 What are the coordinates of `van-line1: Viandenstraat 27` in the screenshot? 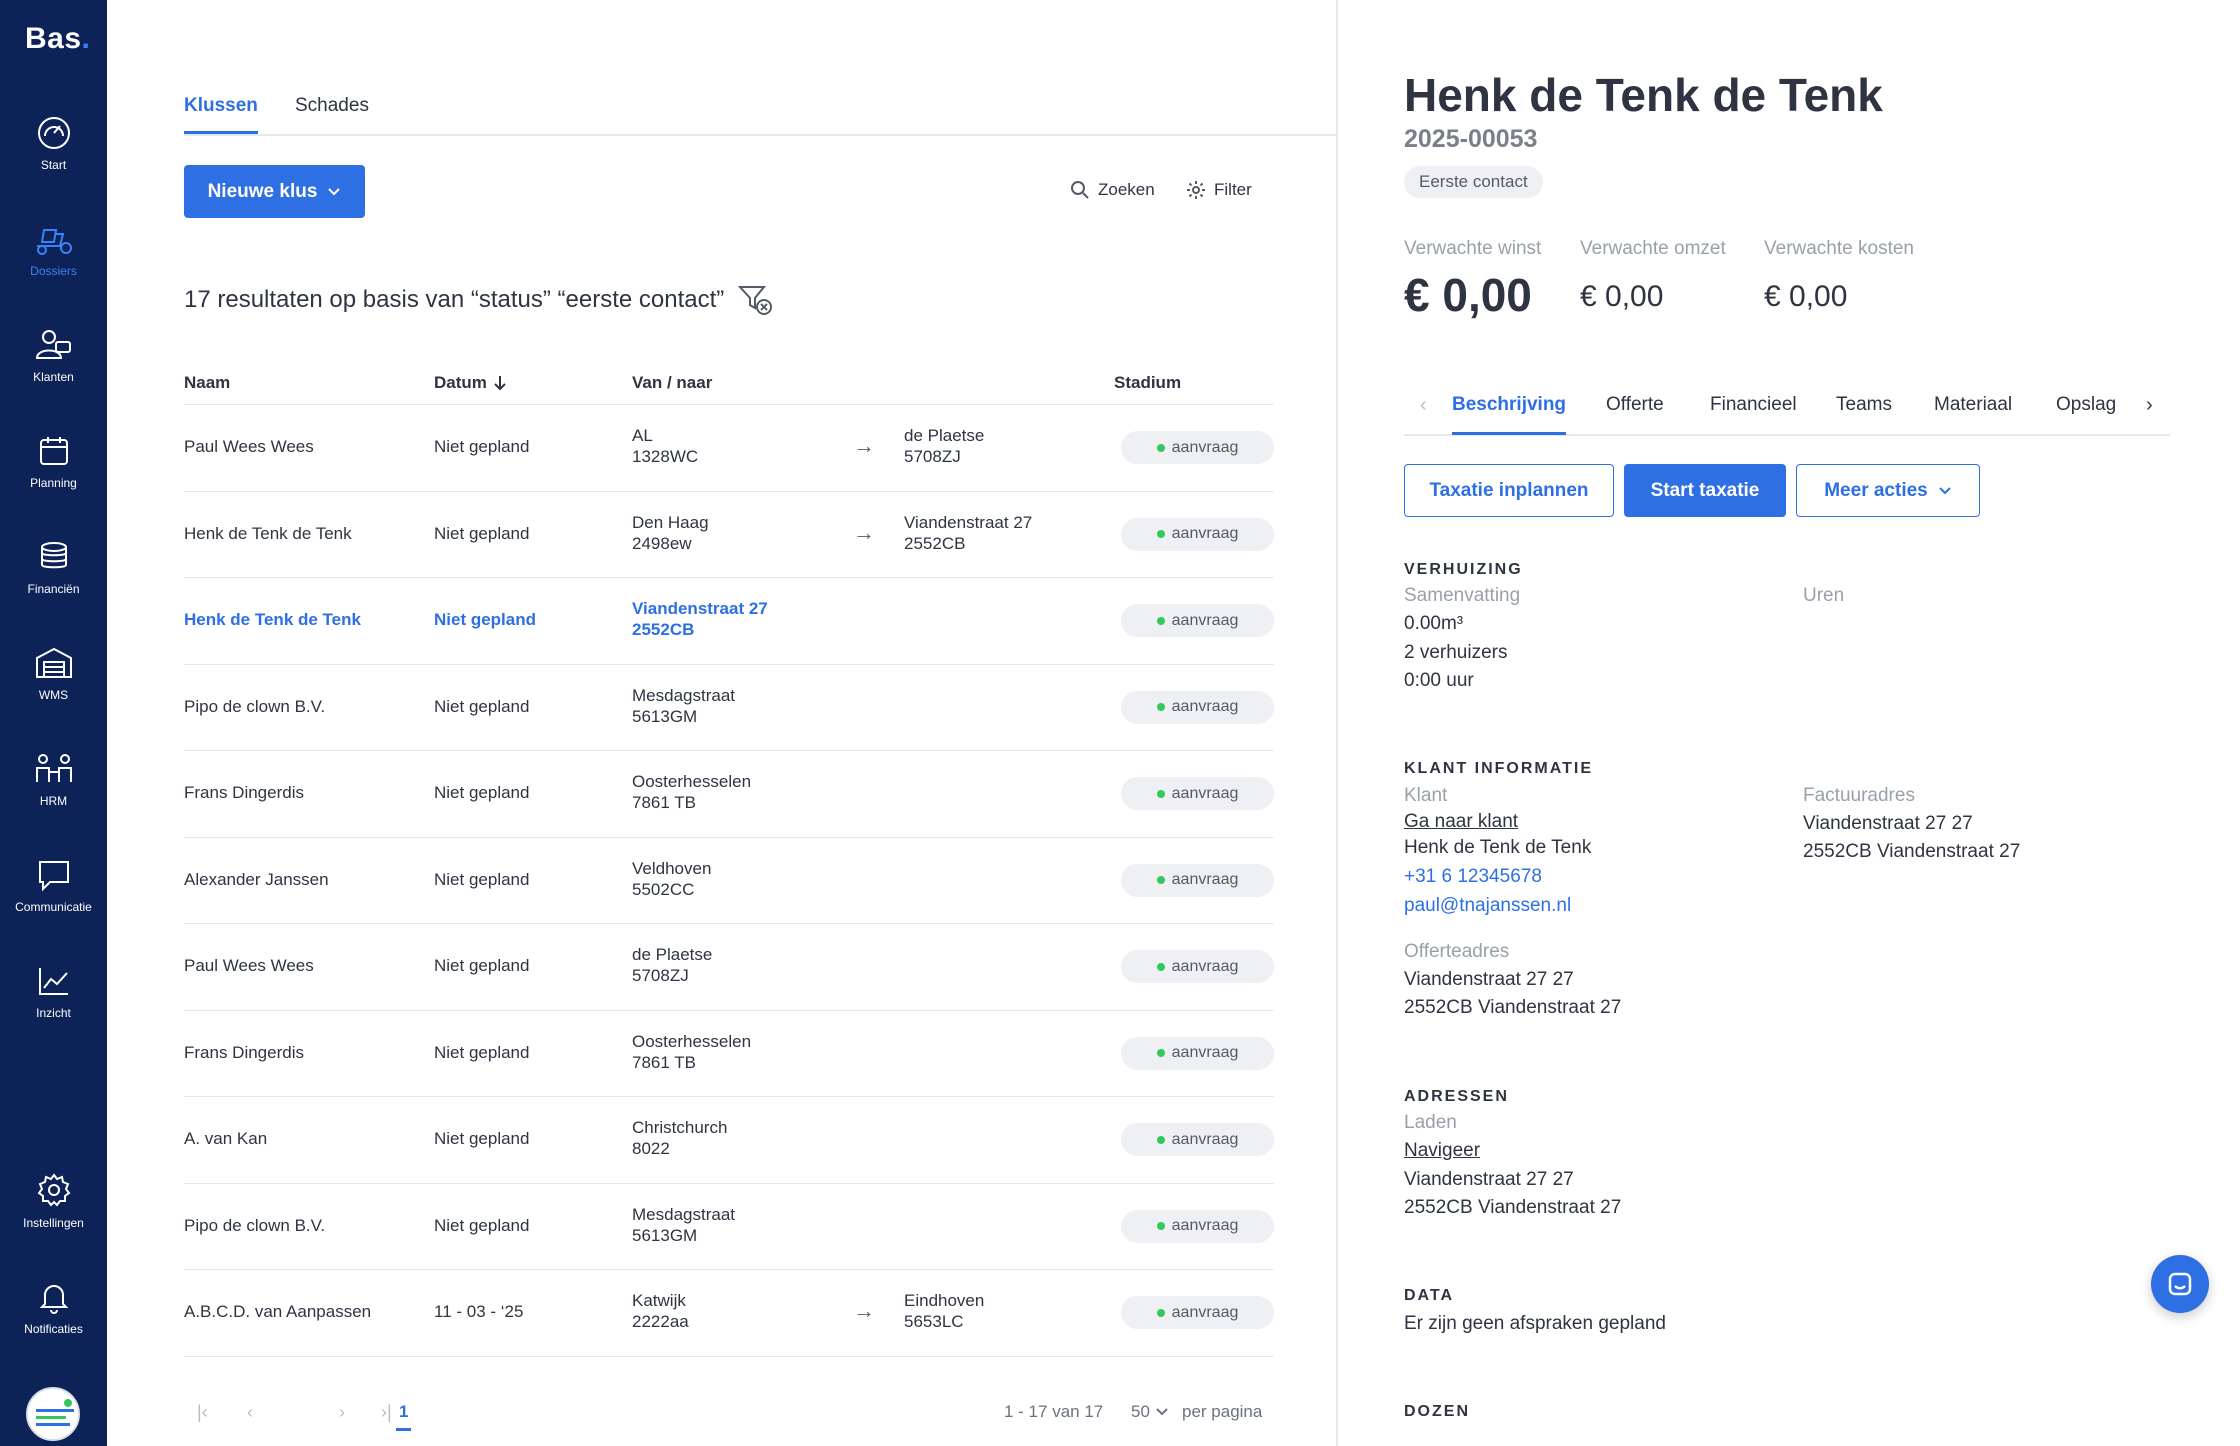 It's located at (700, 608).